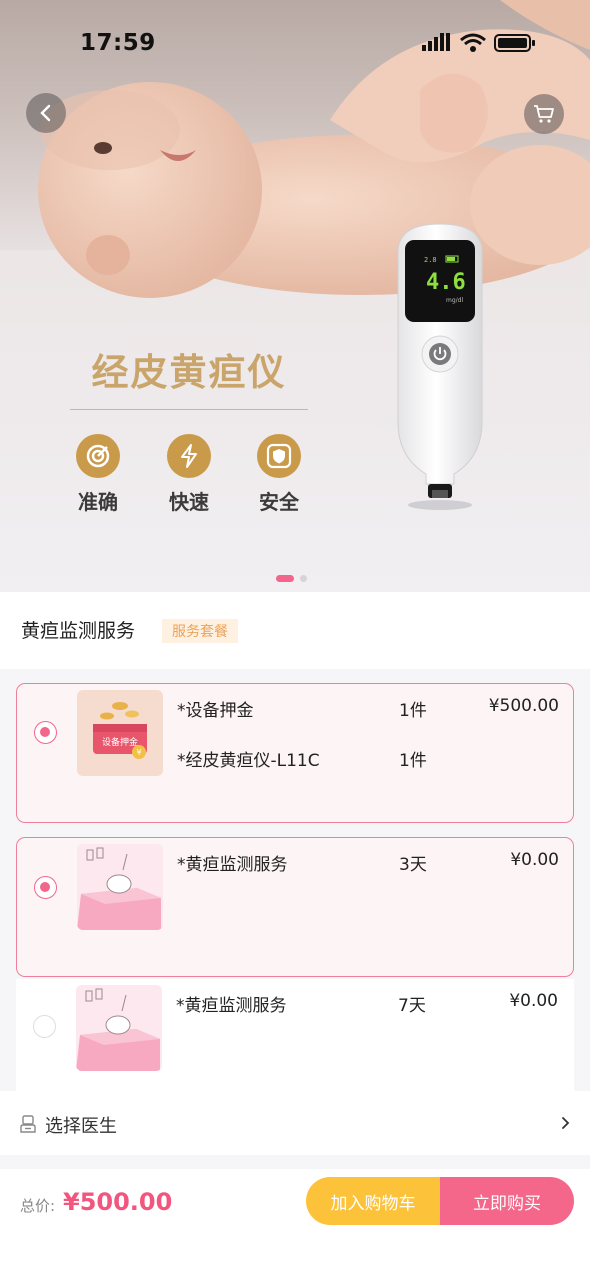  I want to click on action-buttons: 加入购物车 立即购买, so click(440, 1201).